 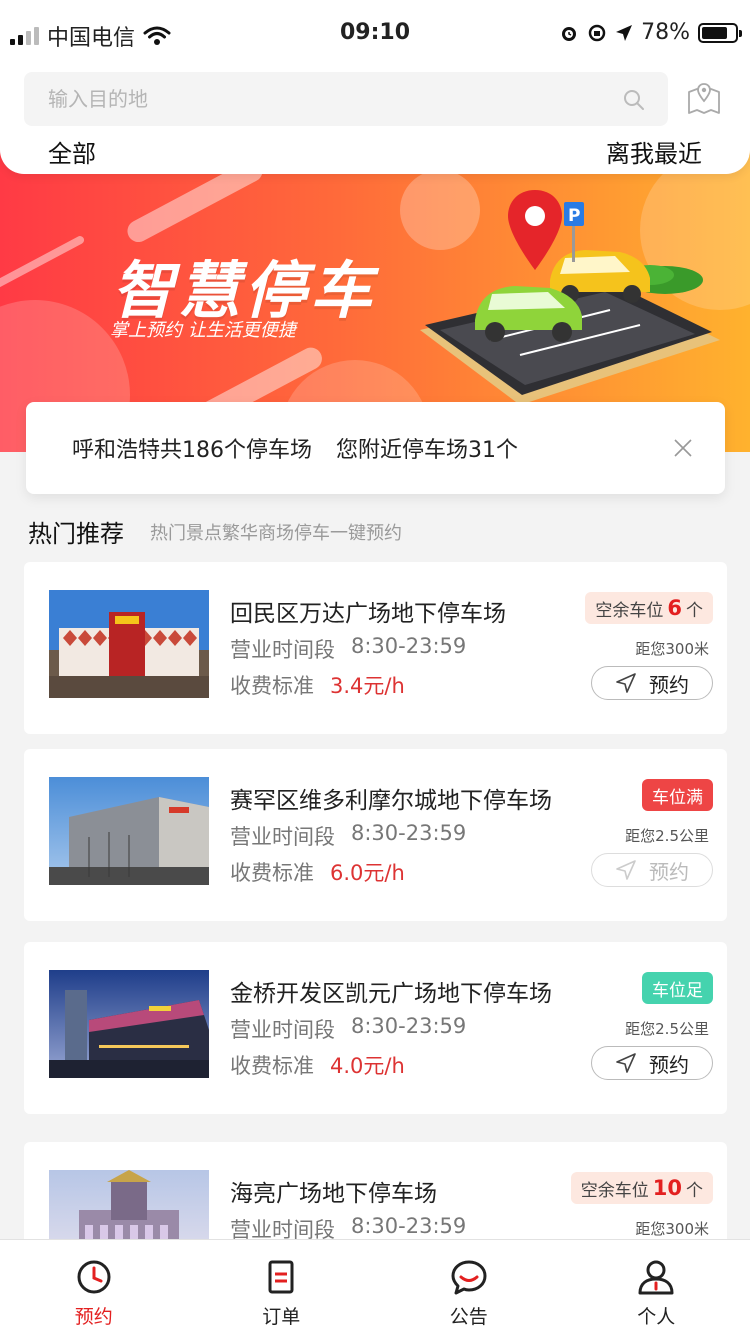 I want to click on search-icon, so click(x=634, y=100).